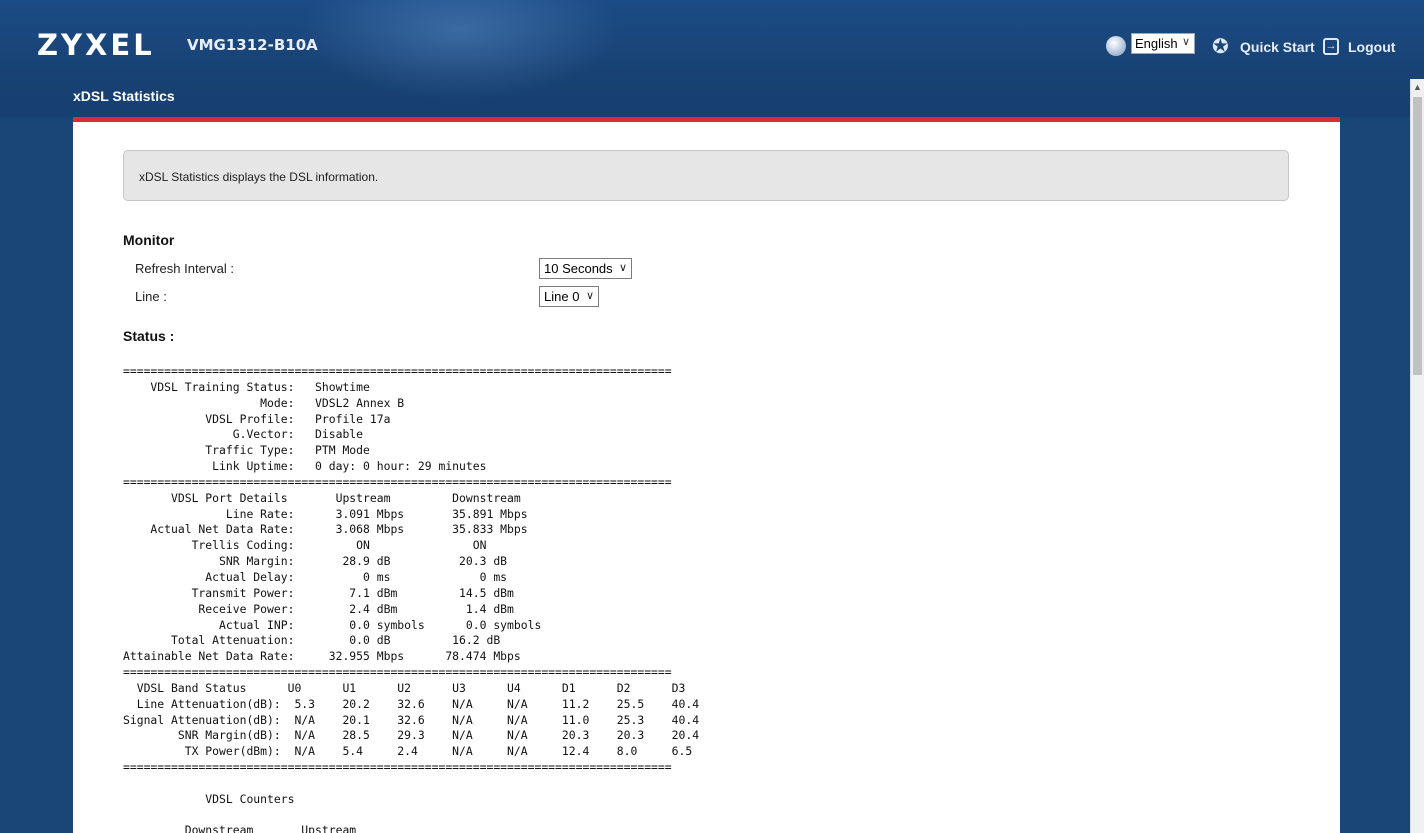 The width and height of the screenshot is (1424, 833). Describe the element at coordinates (124, 96) in the screenshot. I see `page-title: xDSL Statistics` at that location.